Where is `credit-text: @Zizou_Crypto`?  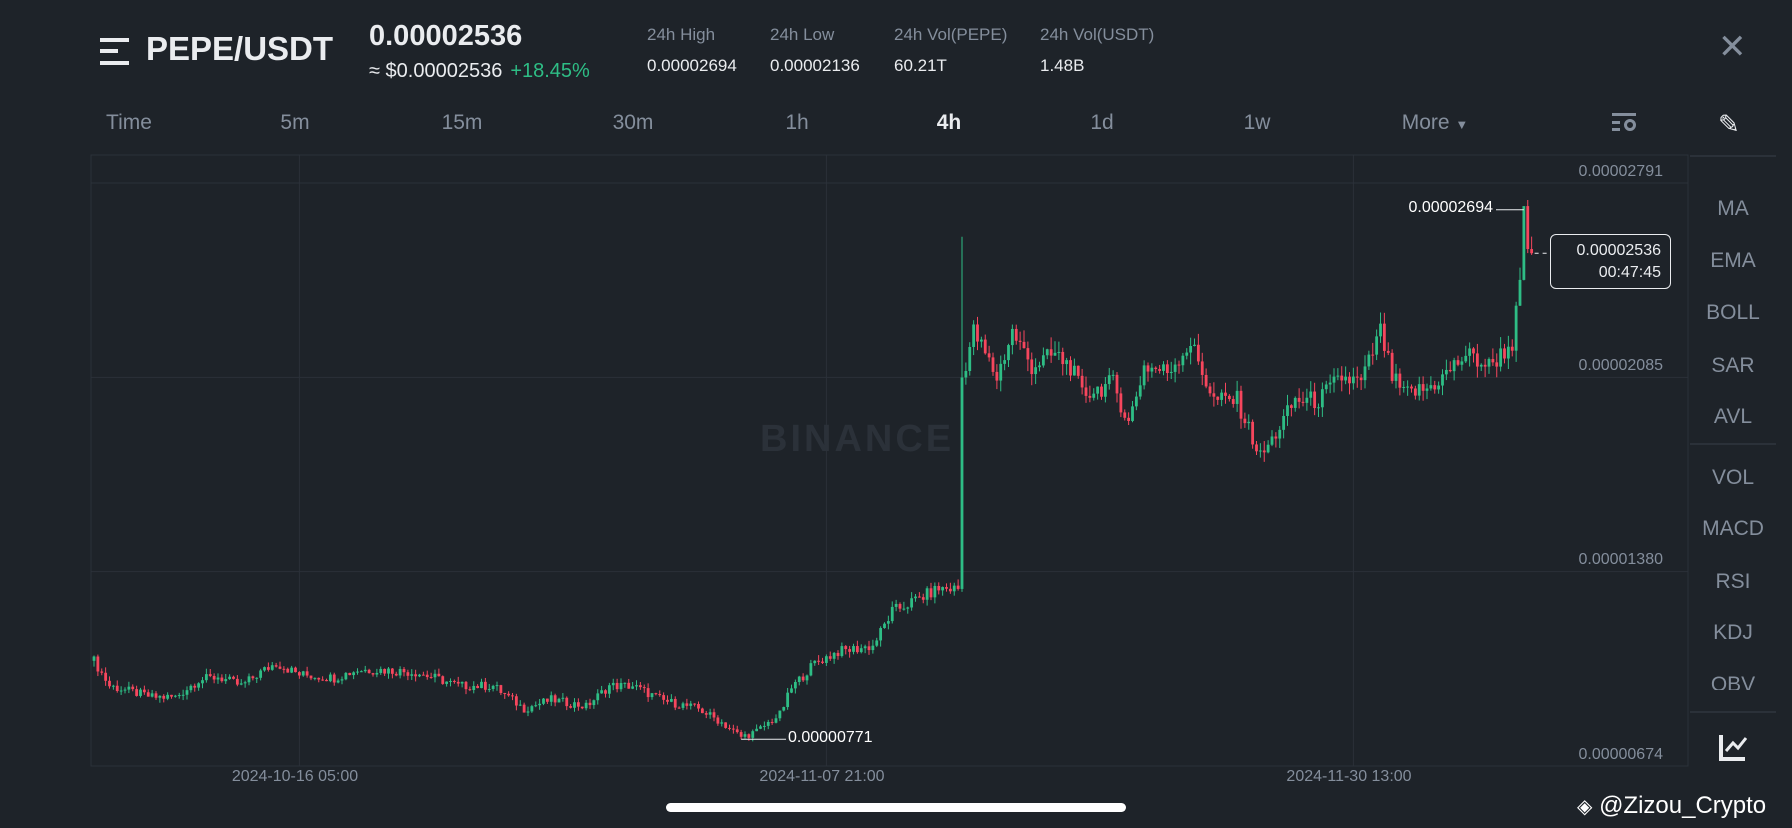
credit-text: @Zizou_Crypto is located at coordinates (1683, 805).